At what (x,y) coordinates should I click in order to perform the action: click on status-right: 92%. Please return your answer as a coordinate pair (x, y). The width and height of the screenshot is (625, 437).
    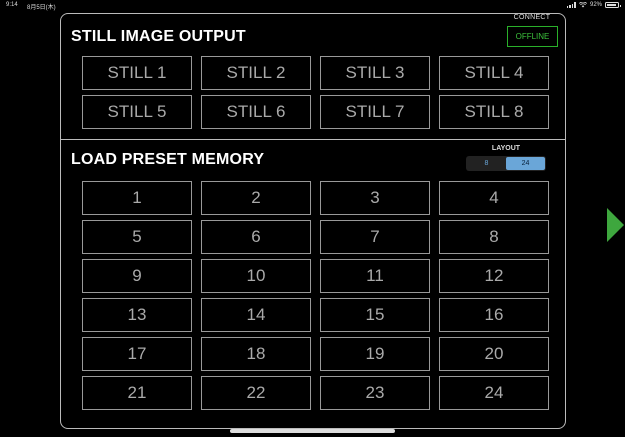
    Looking at the image, I should click on (593, 5).